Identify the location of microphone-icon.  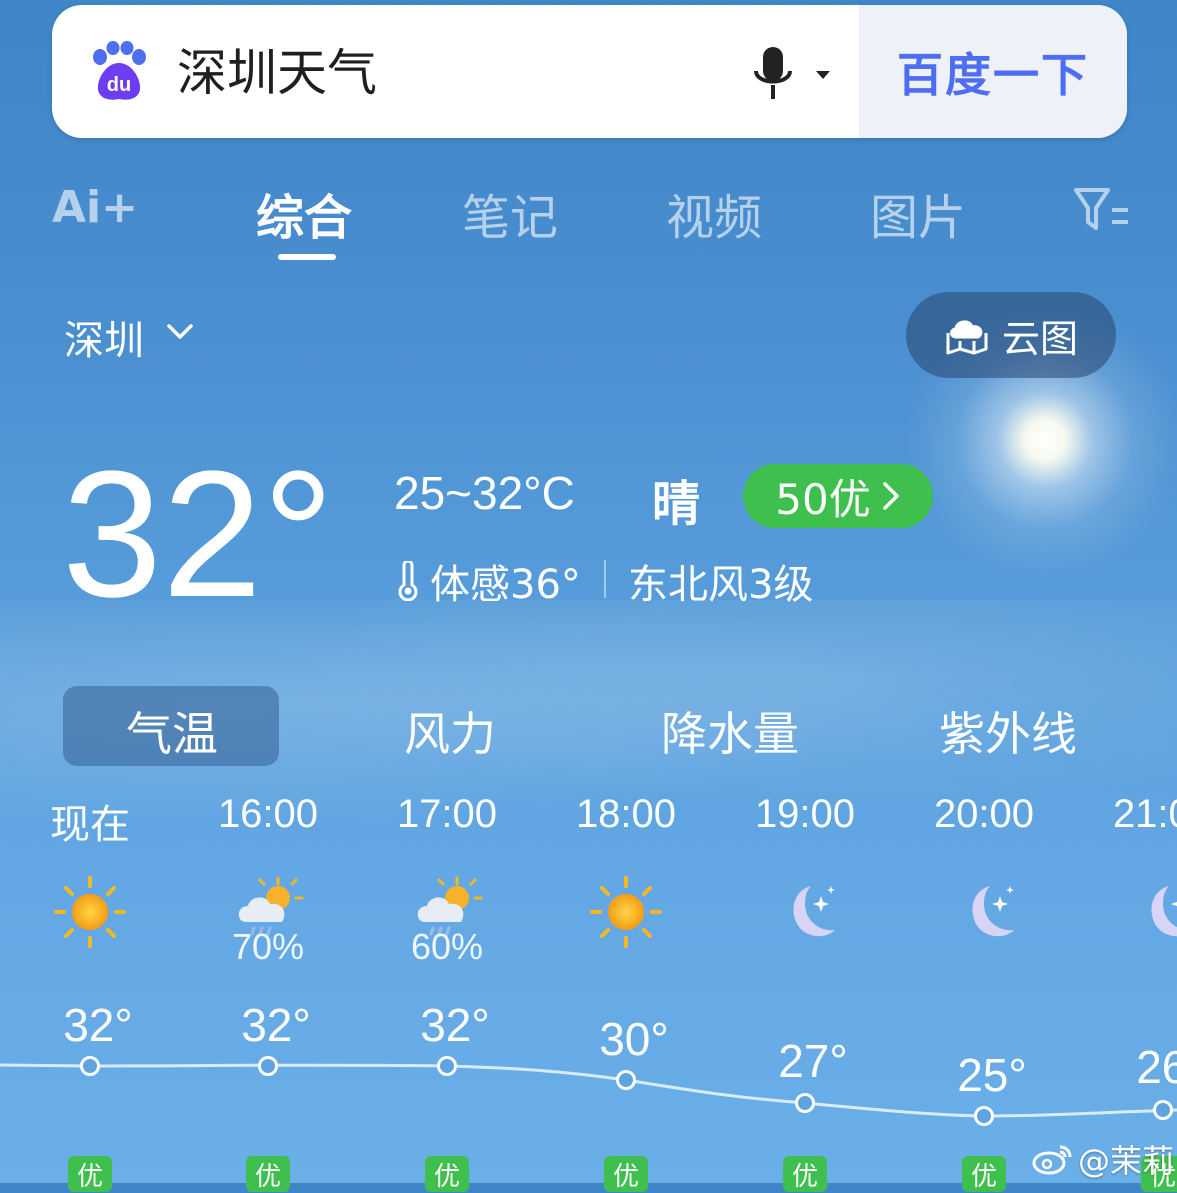
(773, 74).